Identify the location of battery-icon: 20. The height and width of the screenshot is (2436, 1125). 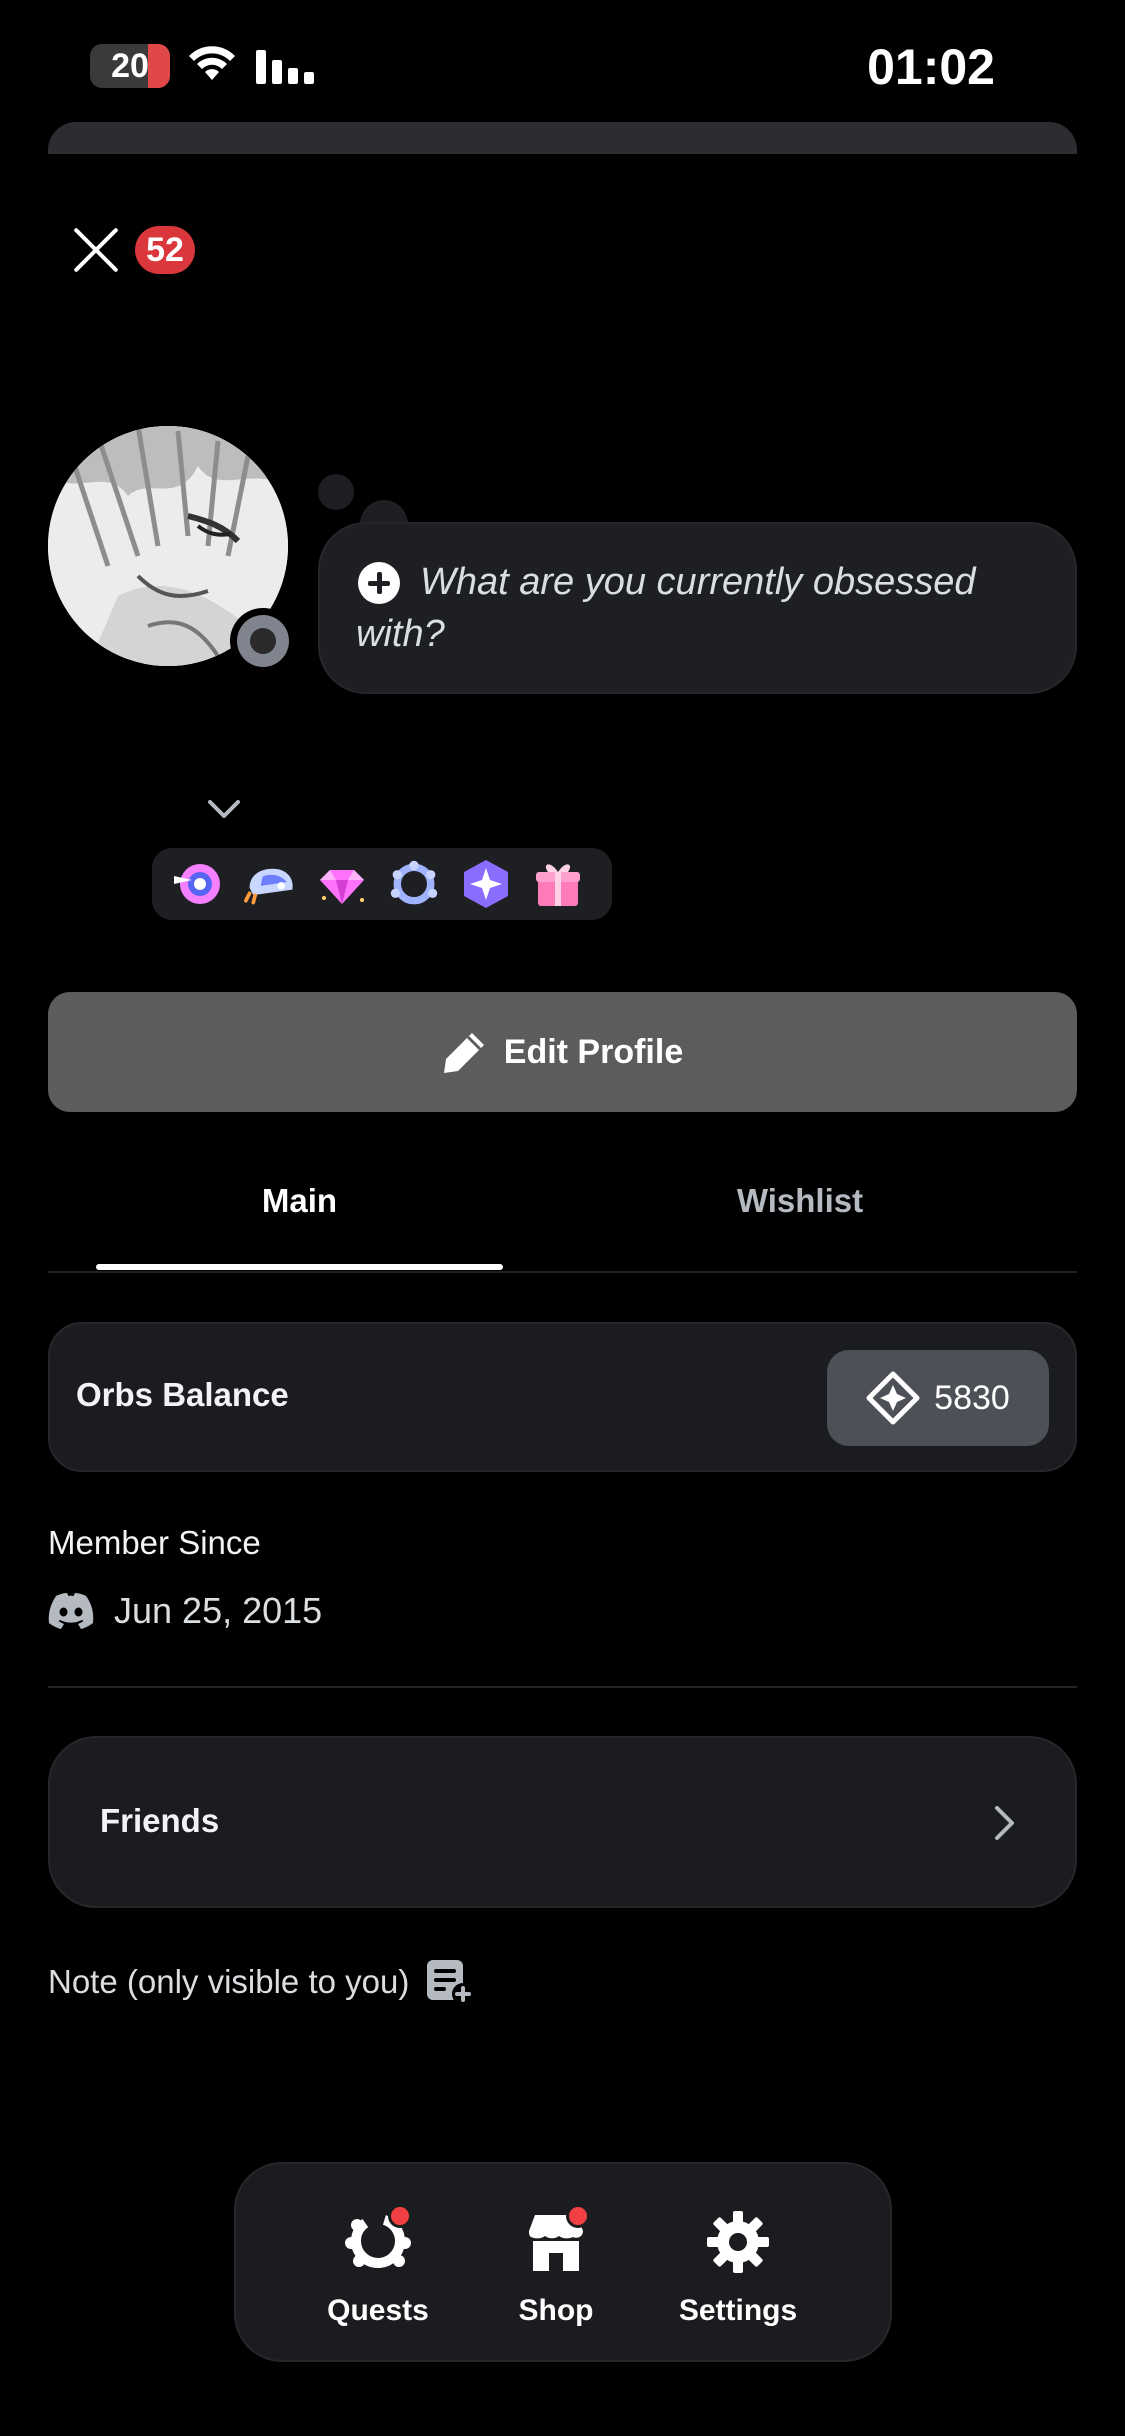
(130, 66).